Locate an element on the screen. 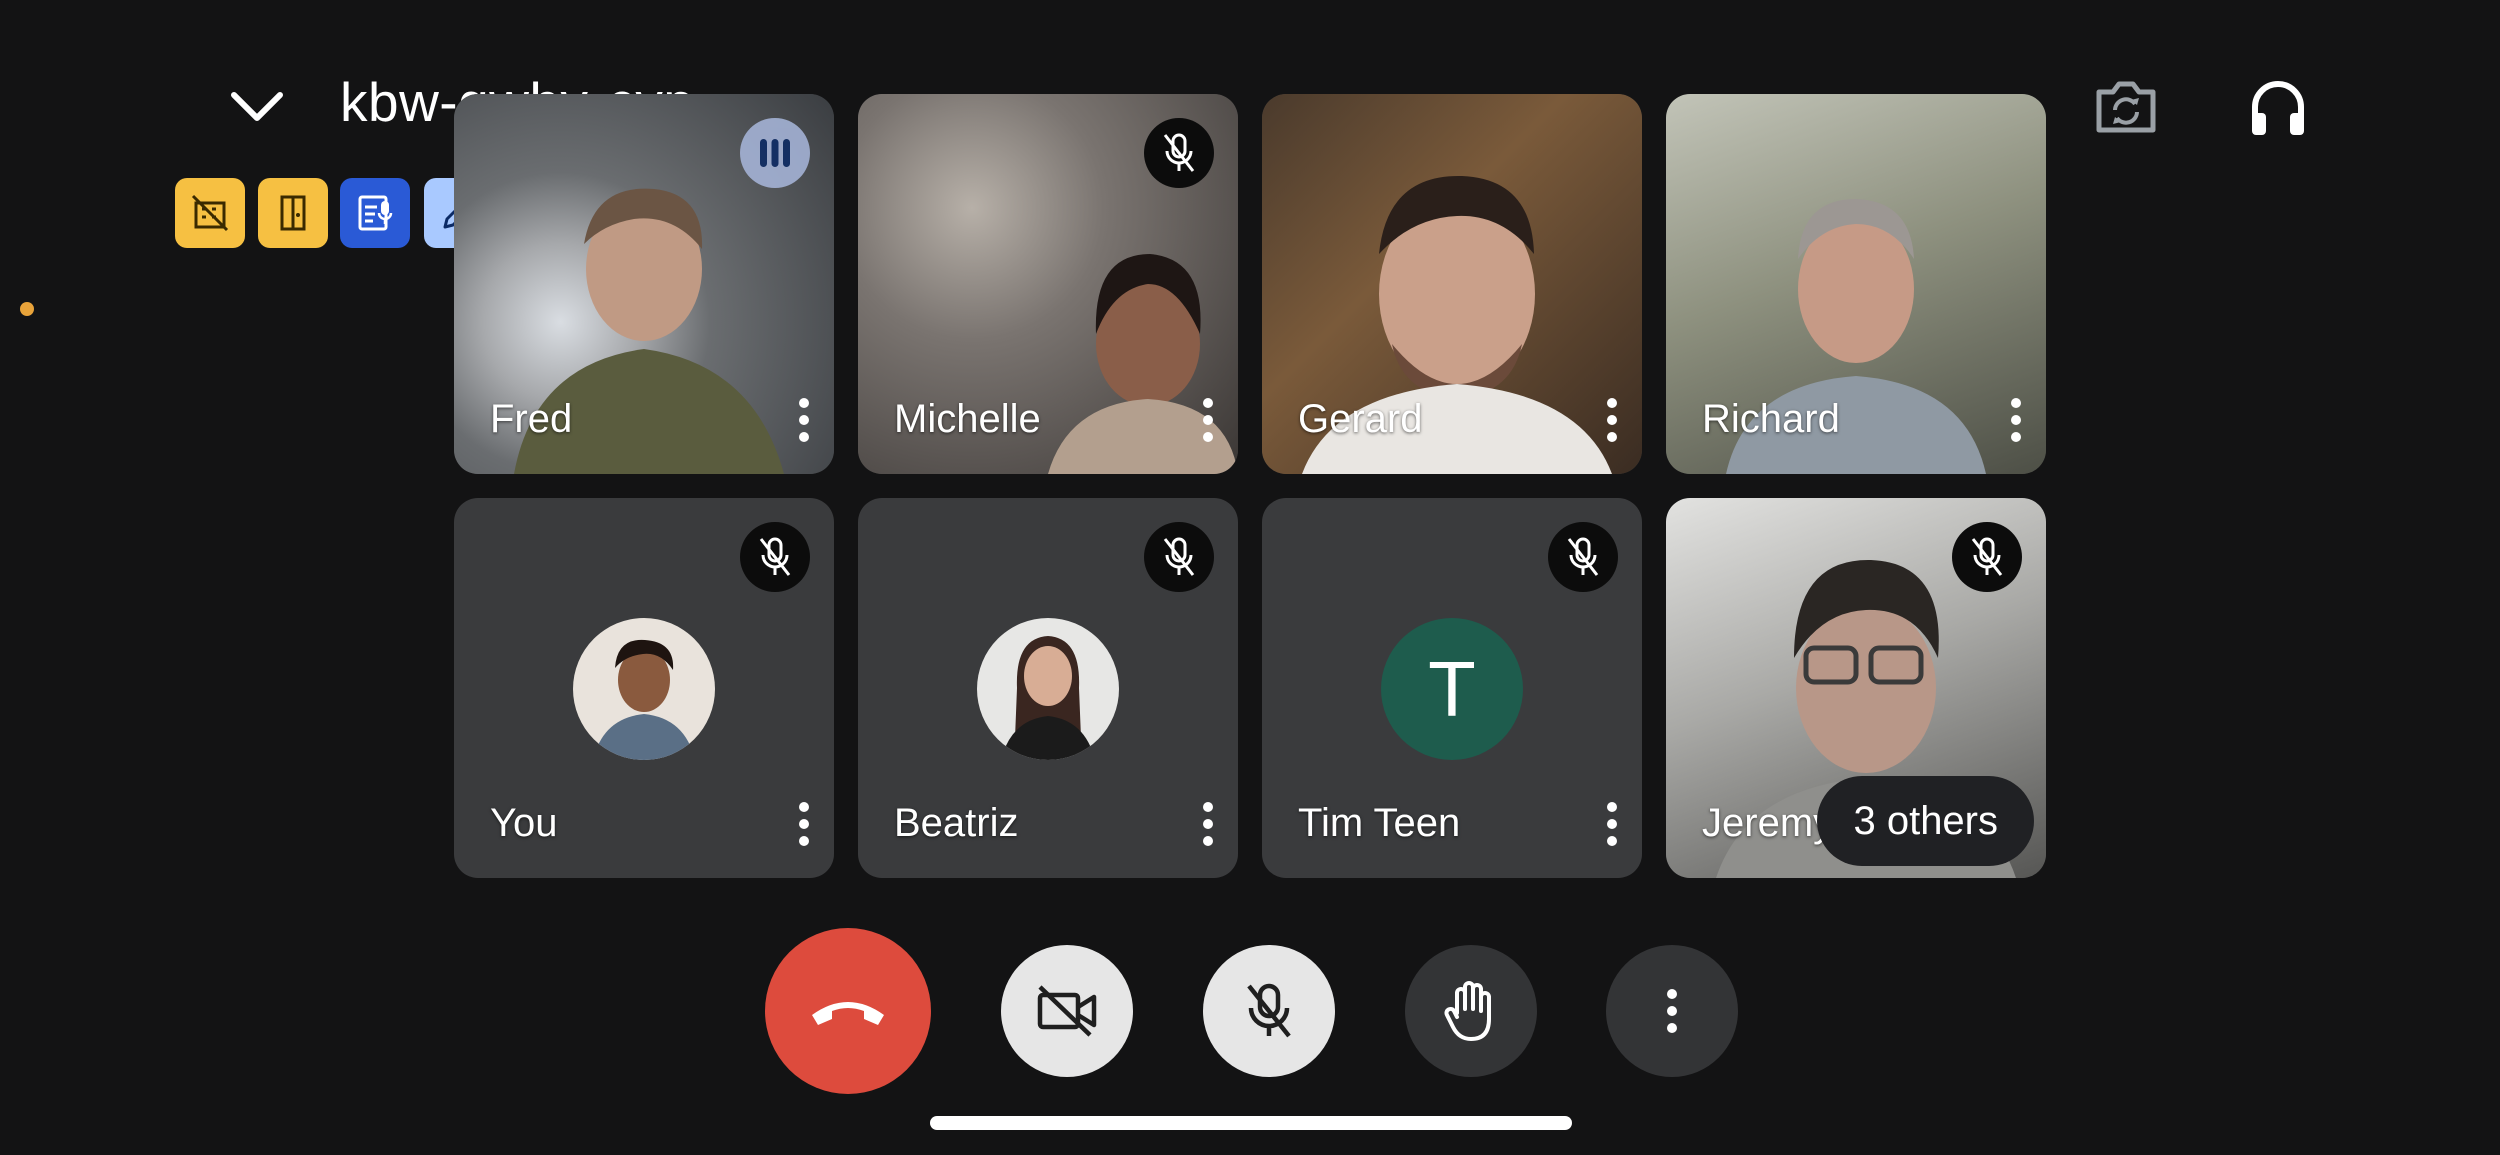  participant-name: Gerard is located at coordinates (1360, 419).